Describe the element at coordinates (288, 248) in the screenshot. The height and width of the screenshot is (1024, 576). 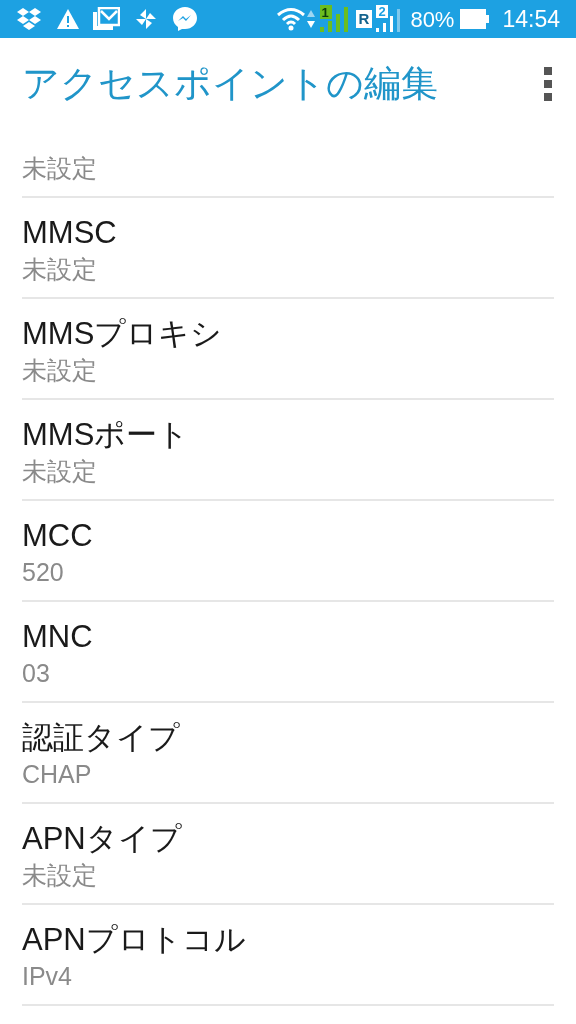
I see `setting-item: MMSC 未設定` at that location.